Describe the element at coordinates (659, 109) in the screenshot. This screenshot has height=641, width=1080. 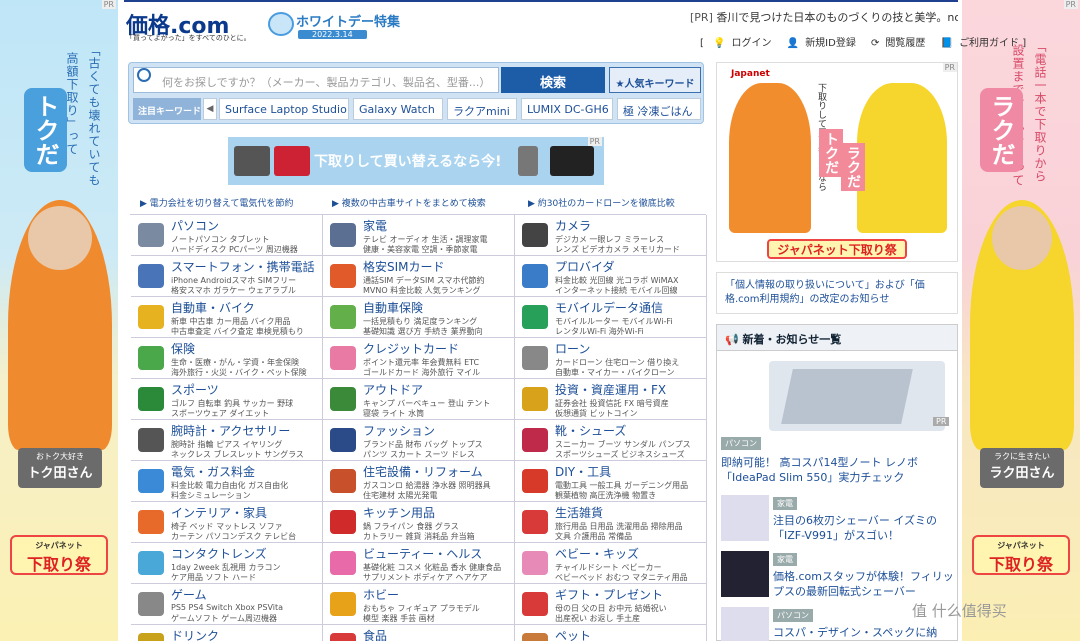
I see `keyword-chip: 極 冷凍ごはん` at that location.